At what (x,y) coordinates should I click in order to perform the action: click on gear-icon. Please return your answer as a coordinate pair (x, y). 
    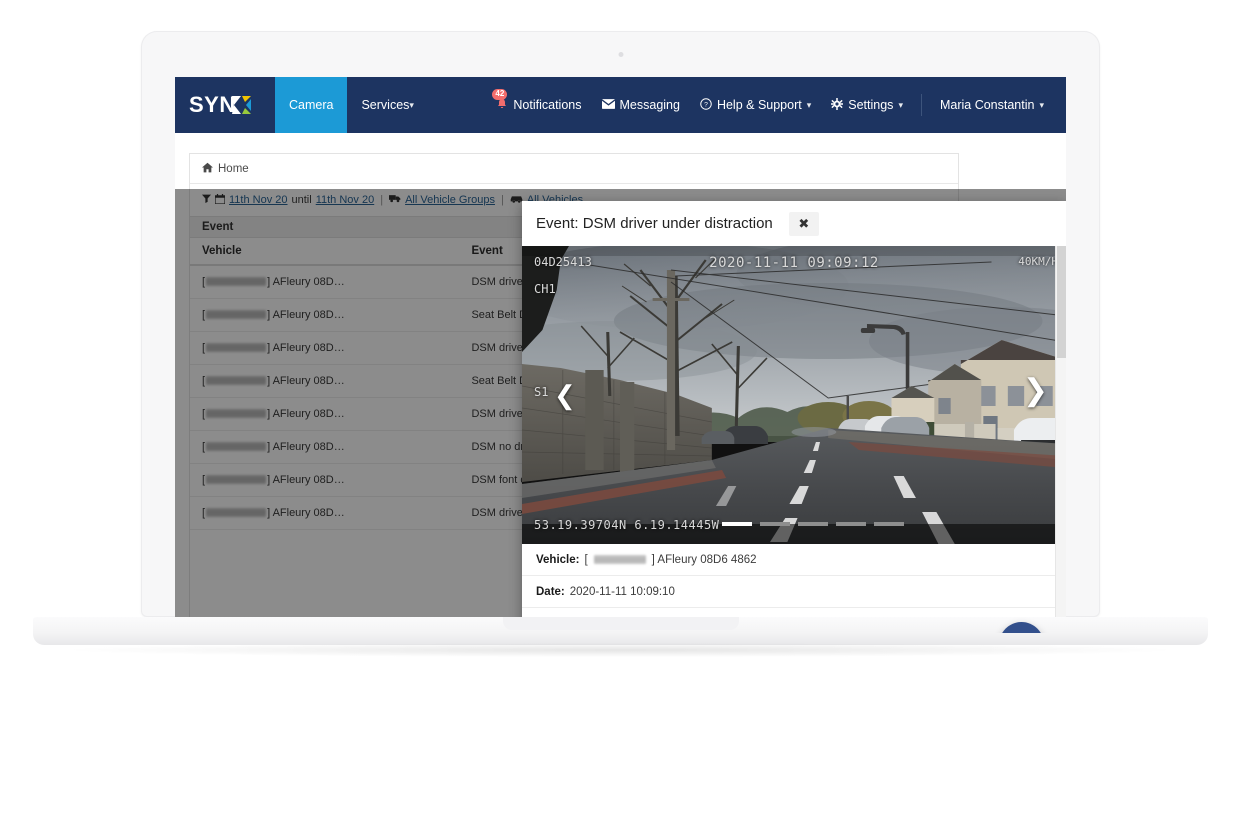
    Looking at the image, I should click on (837, 105).